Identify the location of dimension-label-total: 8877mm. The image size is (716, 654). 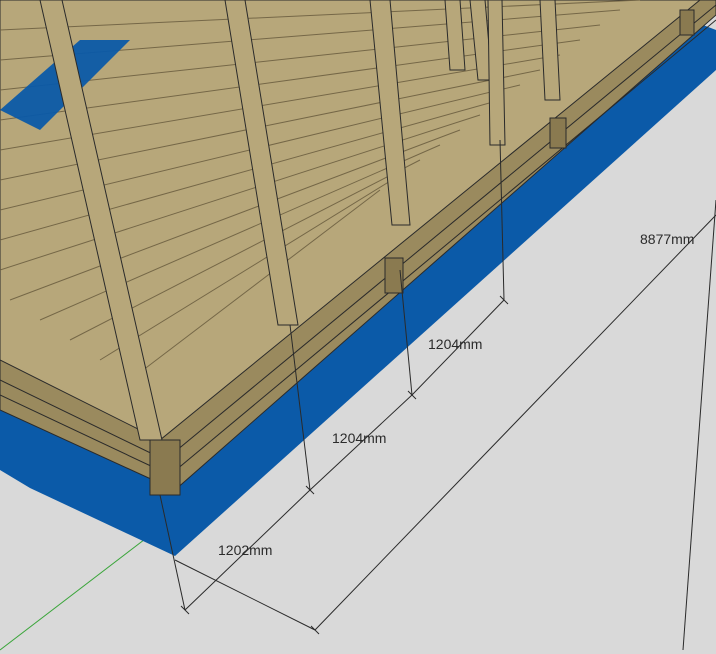
(667, 239).